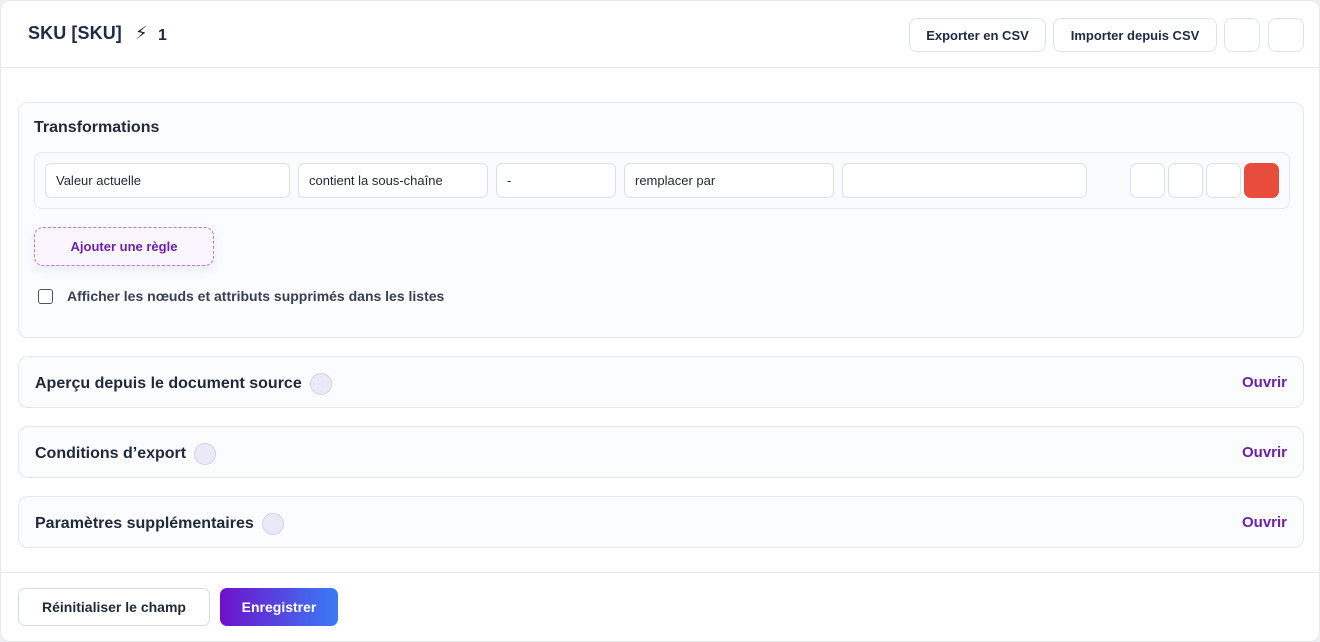  I want to click on additional-settings-section: Paramètres supplémentaires Ouvrir, so click(661, 522).